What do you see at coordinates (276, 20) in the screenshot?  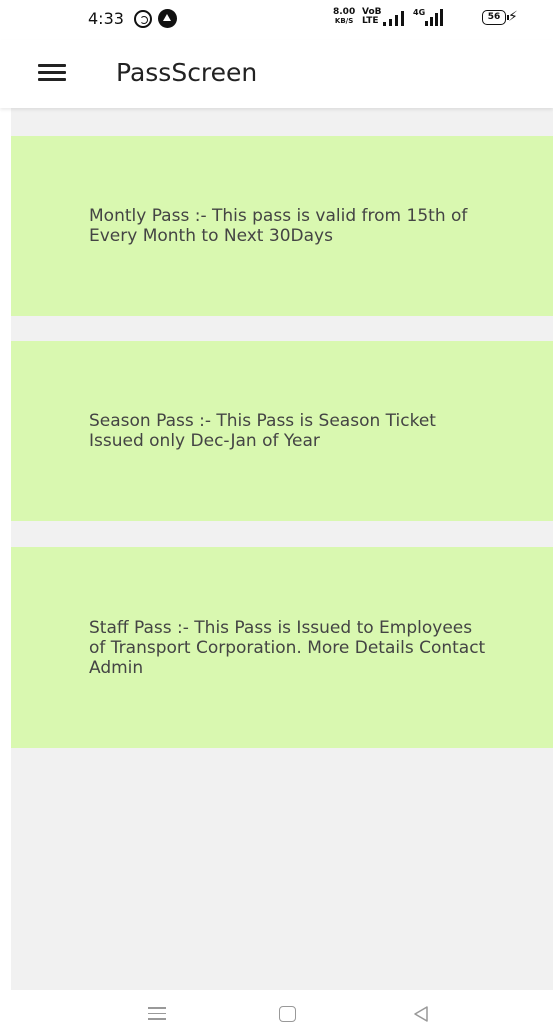 I see `status-bar: 4:33 8.00 KB/S VoB LTE 4G 56 ⚡` at bounding box center [276, 20].